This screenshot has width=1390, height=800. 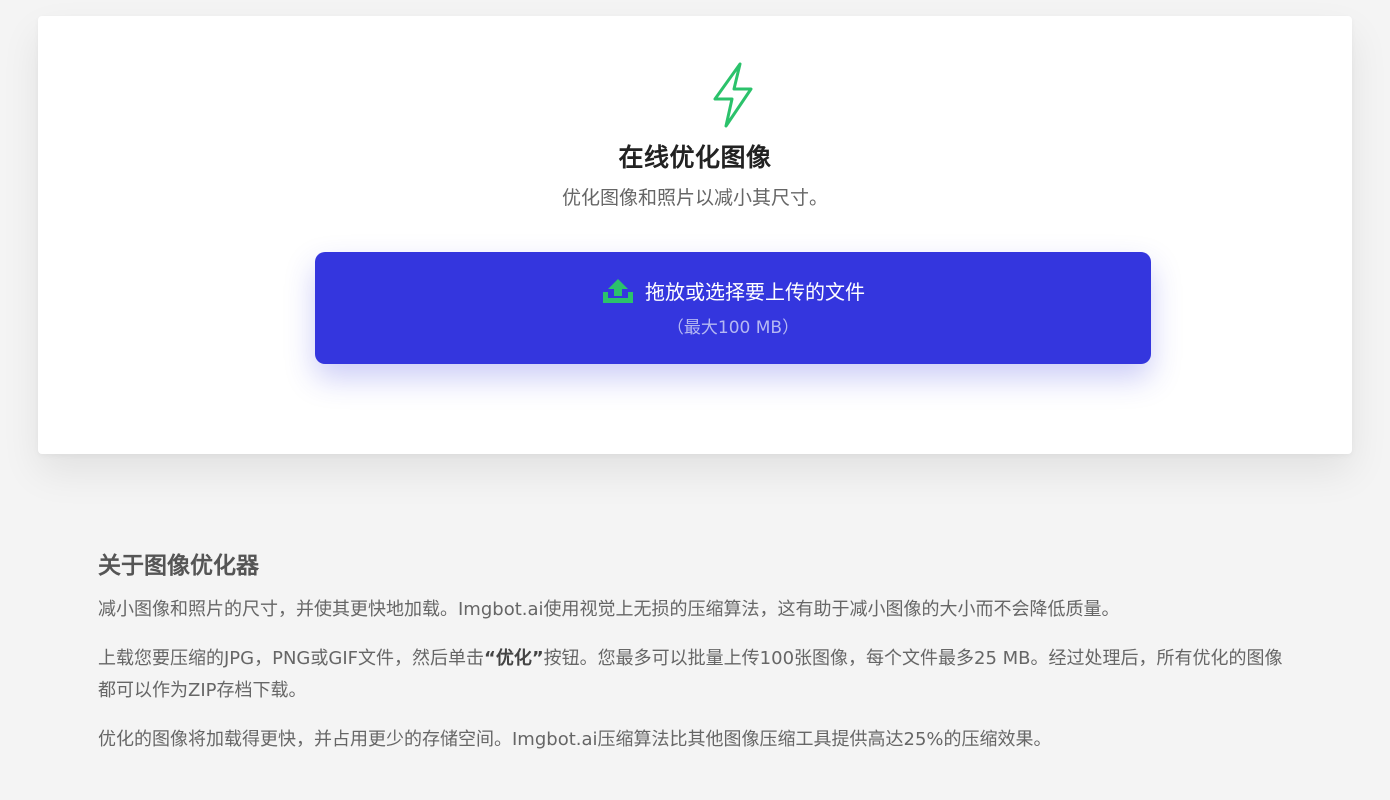 What do you see at coordinates (733, 328) in the screenshot?
I see `upload-size-limit: （最大100 MB）` at bounding box center [733, 328].